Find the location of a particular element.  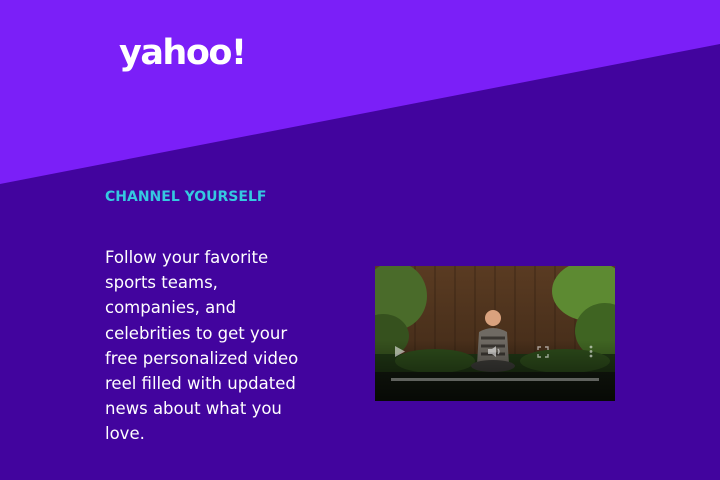

progress-bar is located at coordinates (495, 379).